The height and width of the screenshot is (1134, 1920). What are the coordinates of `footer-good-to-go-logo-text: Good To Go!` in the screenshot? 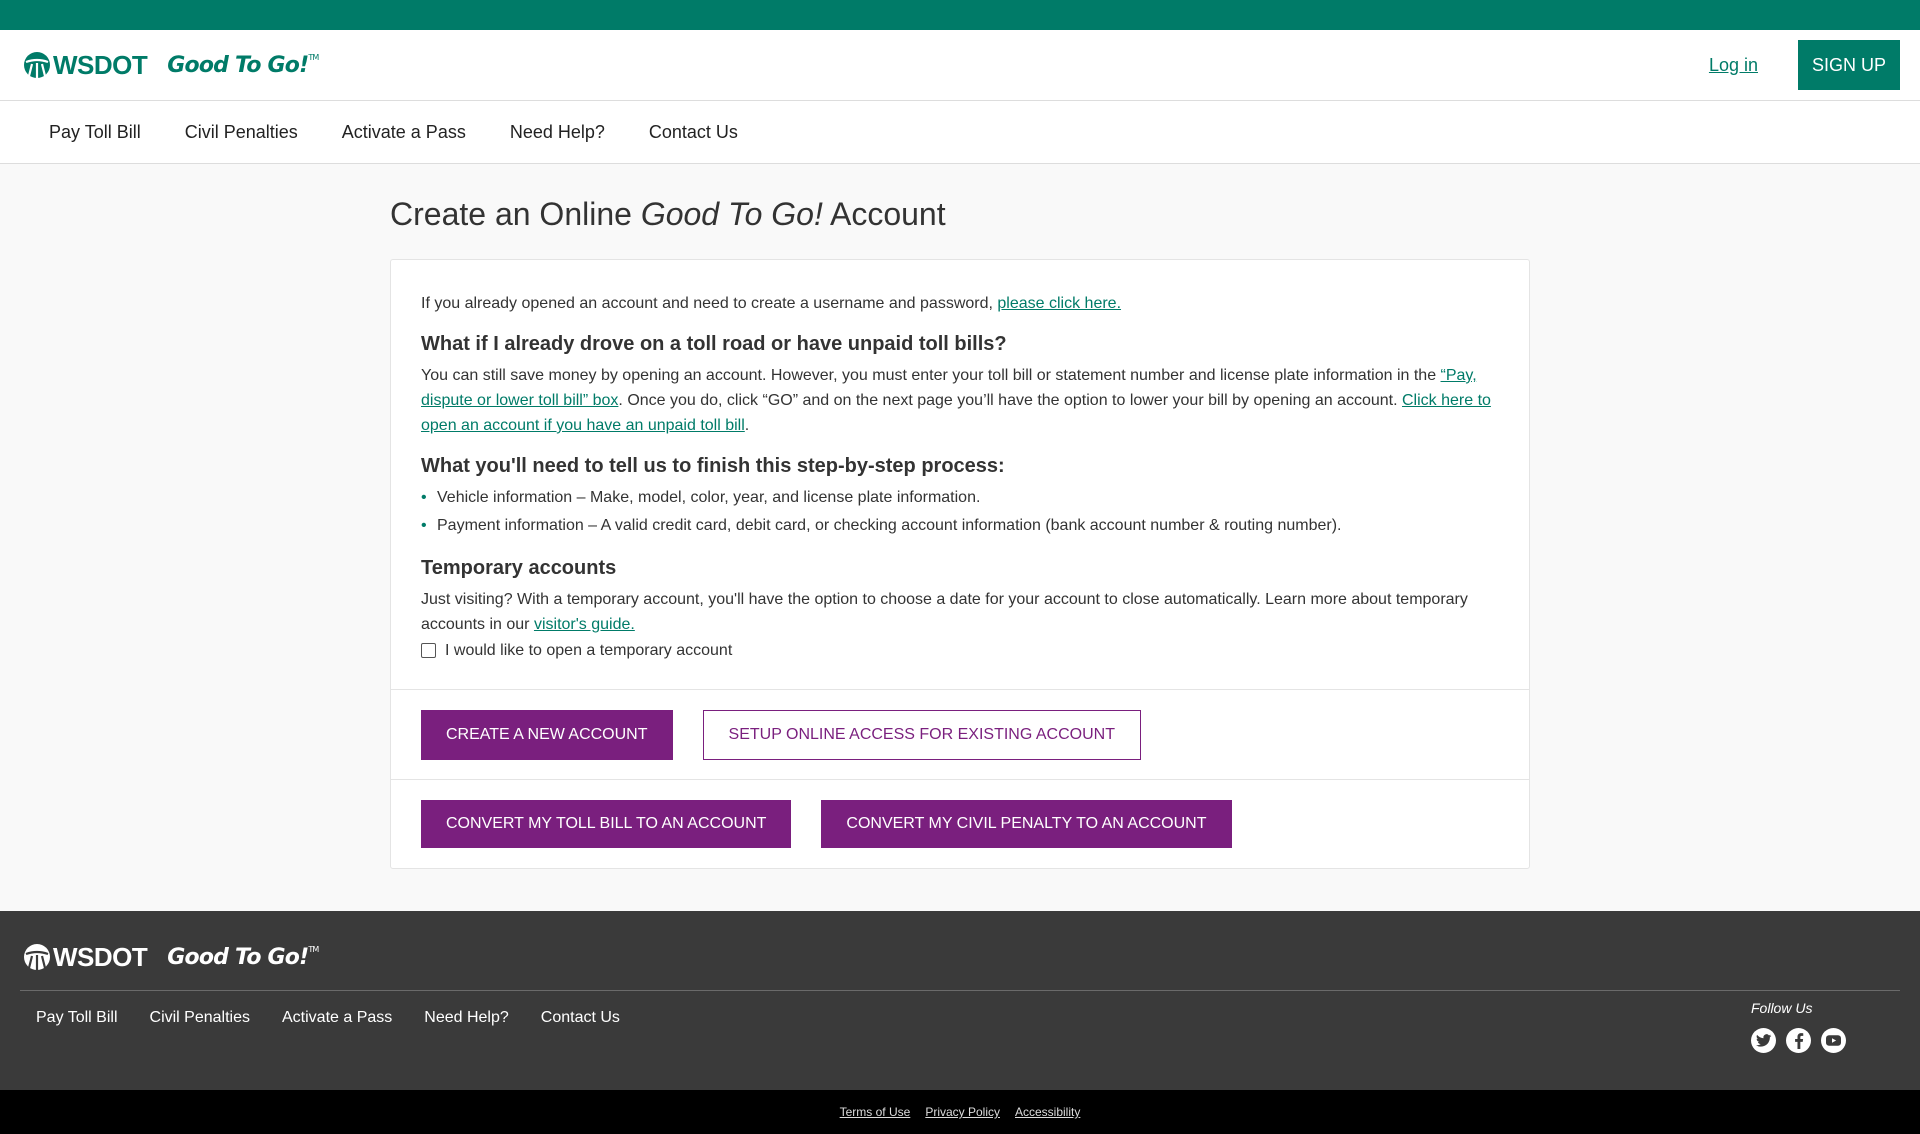 It's located at (238, 957).